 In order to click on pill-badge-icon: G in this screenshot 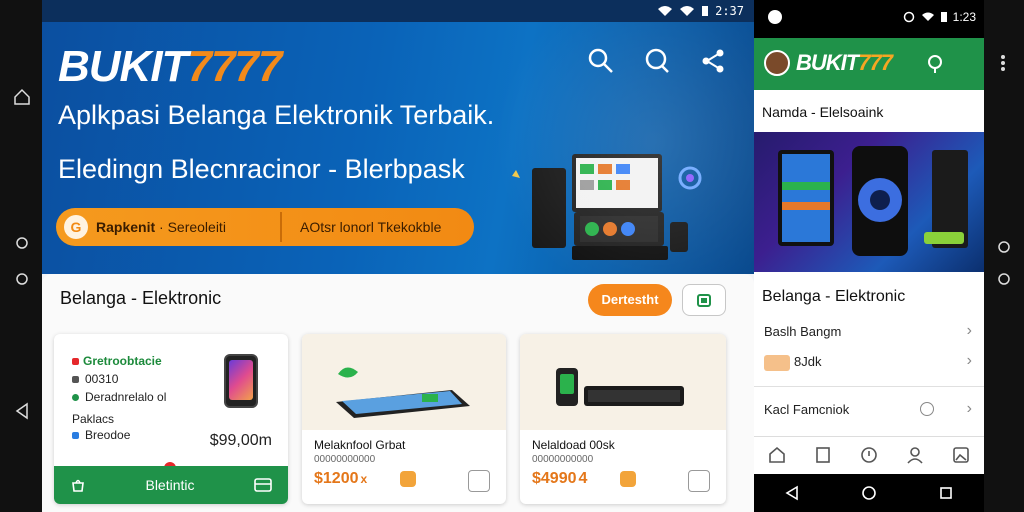, I will do `click(76, 227)`.